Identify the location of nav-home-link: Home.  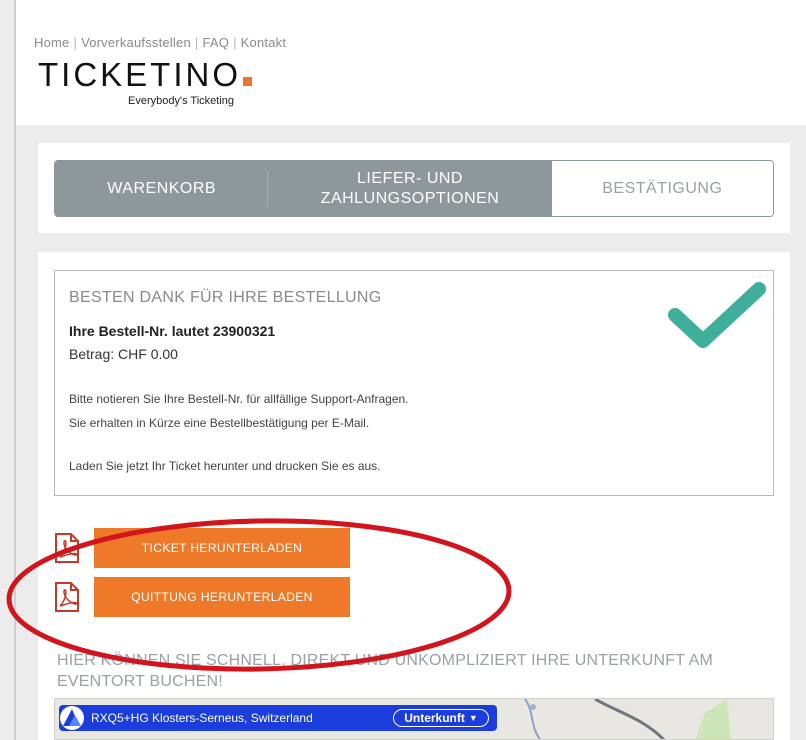
(51, 42).